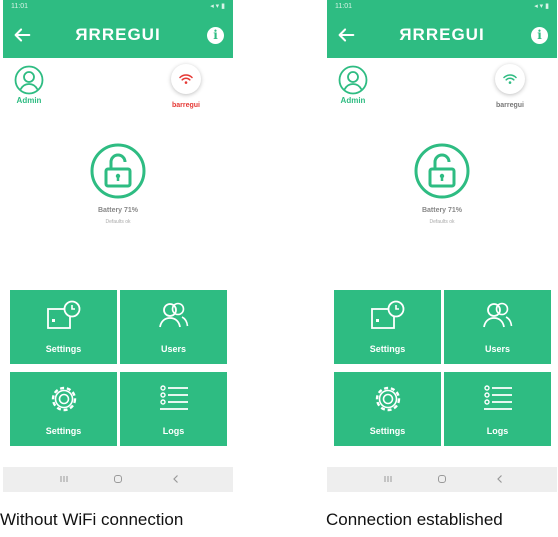 The image size is (558, 537). Describe the element at coordinates (92, 519) in the screenshot. I see `caption-no-wifi: Without WiFi connection` at that location.